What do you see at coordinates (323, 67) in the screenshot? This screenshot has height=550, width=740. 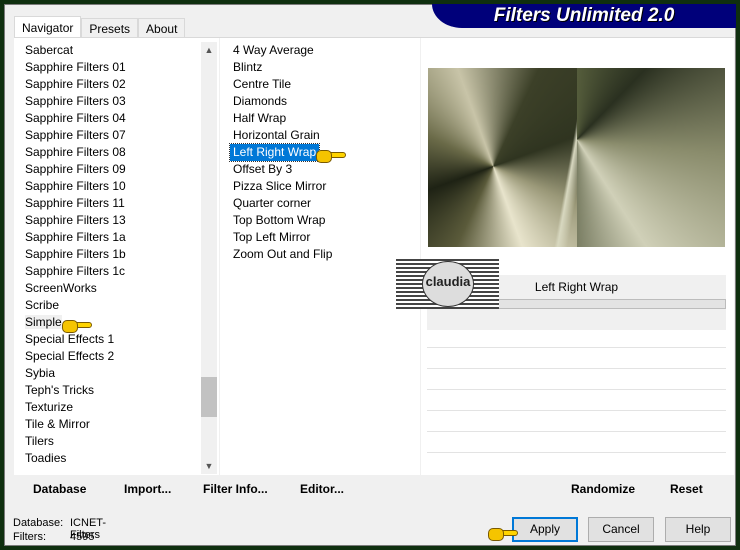 I see `filter-item: Blintz` at bounding box center [323, 67].